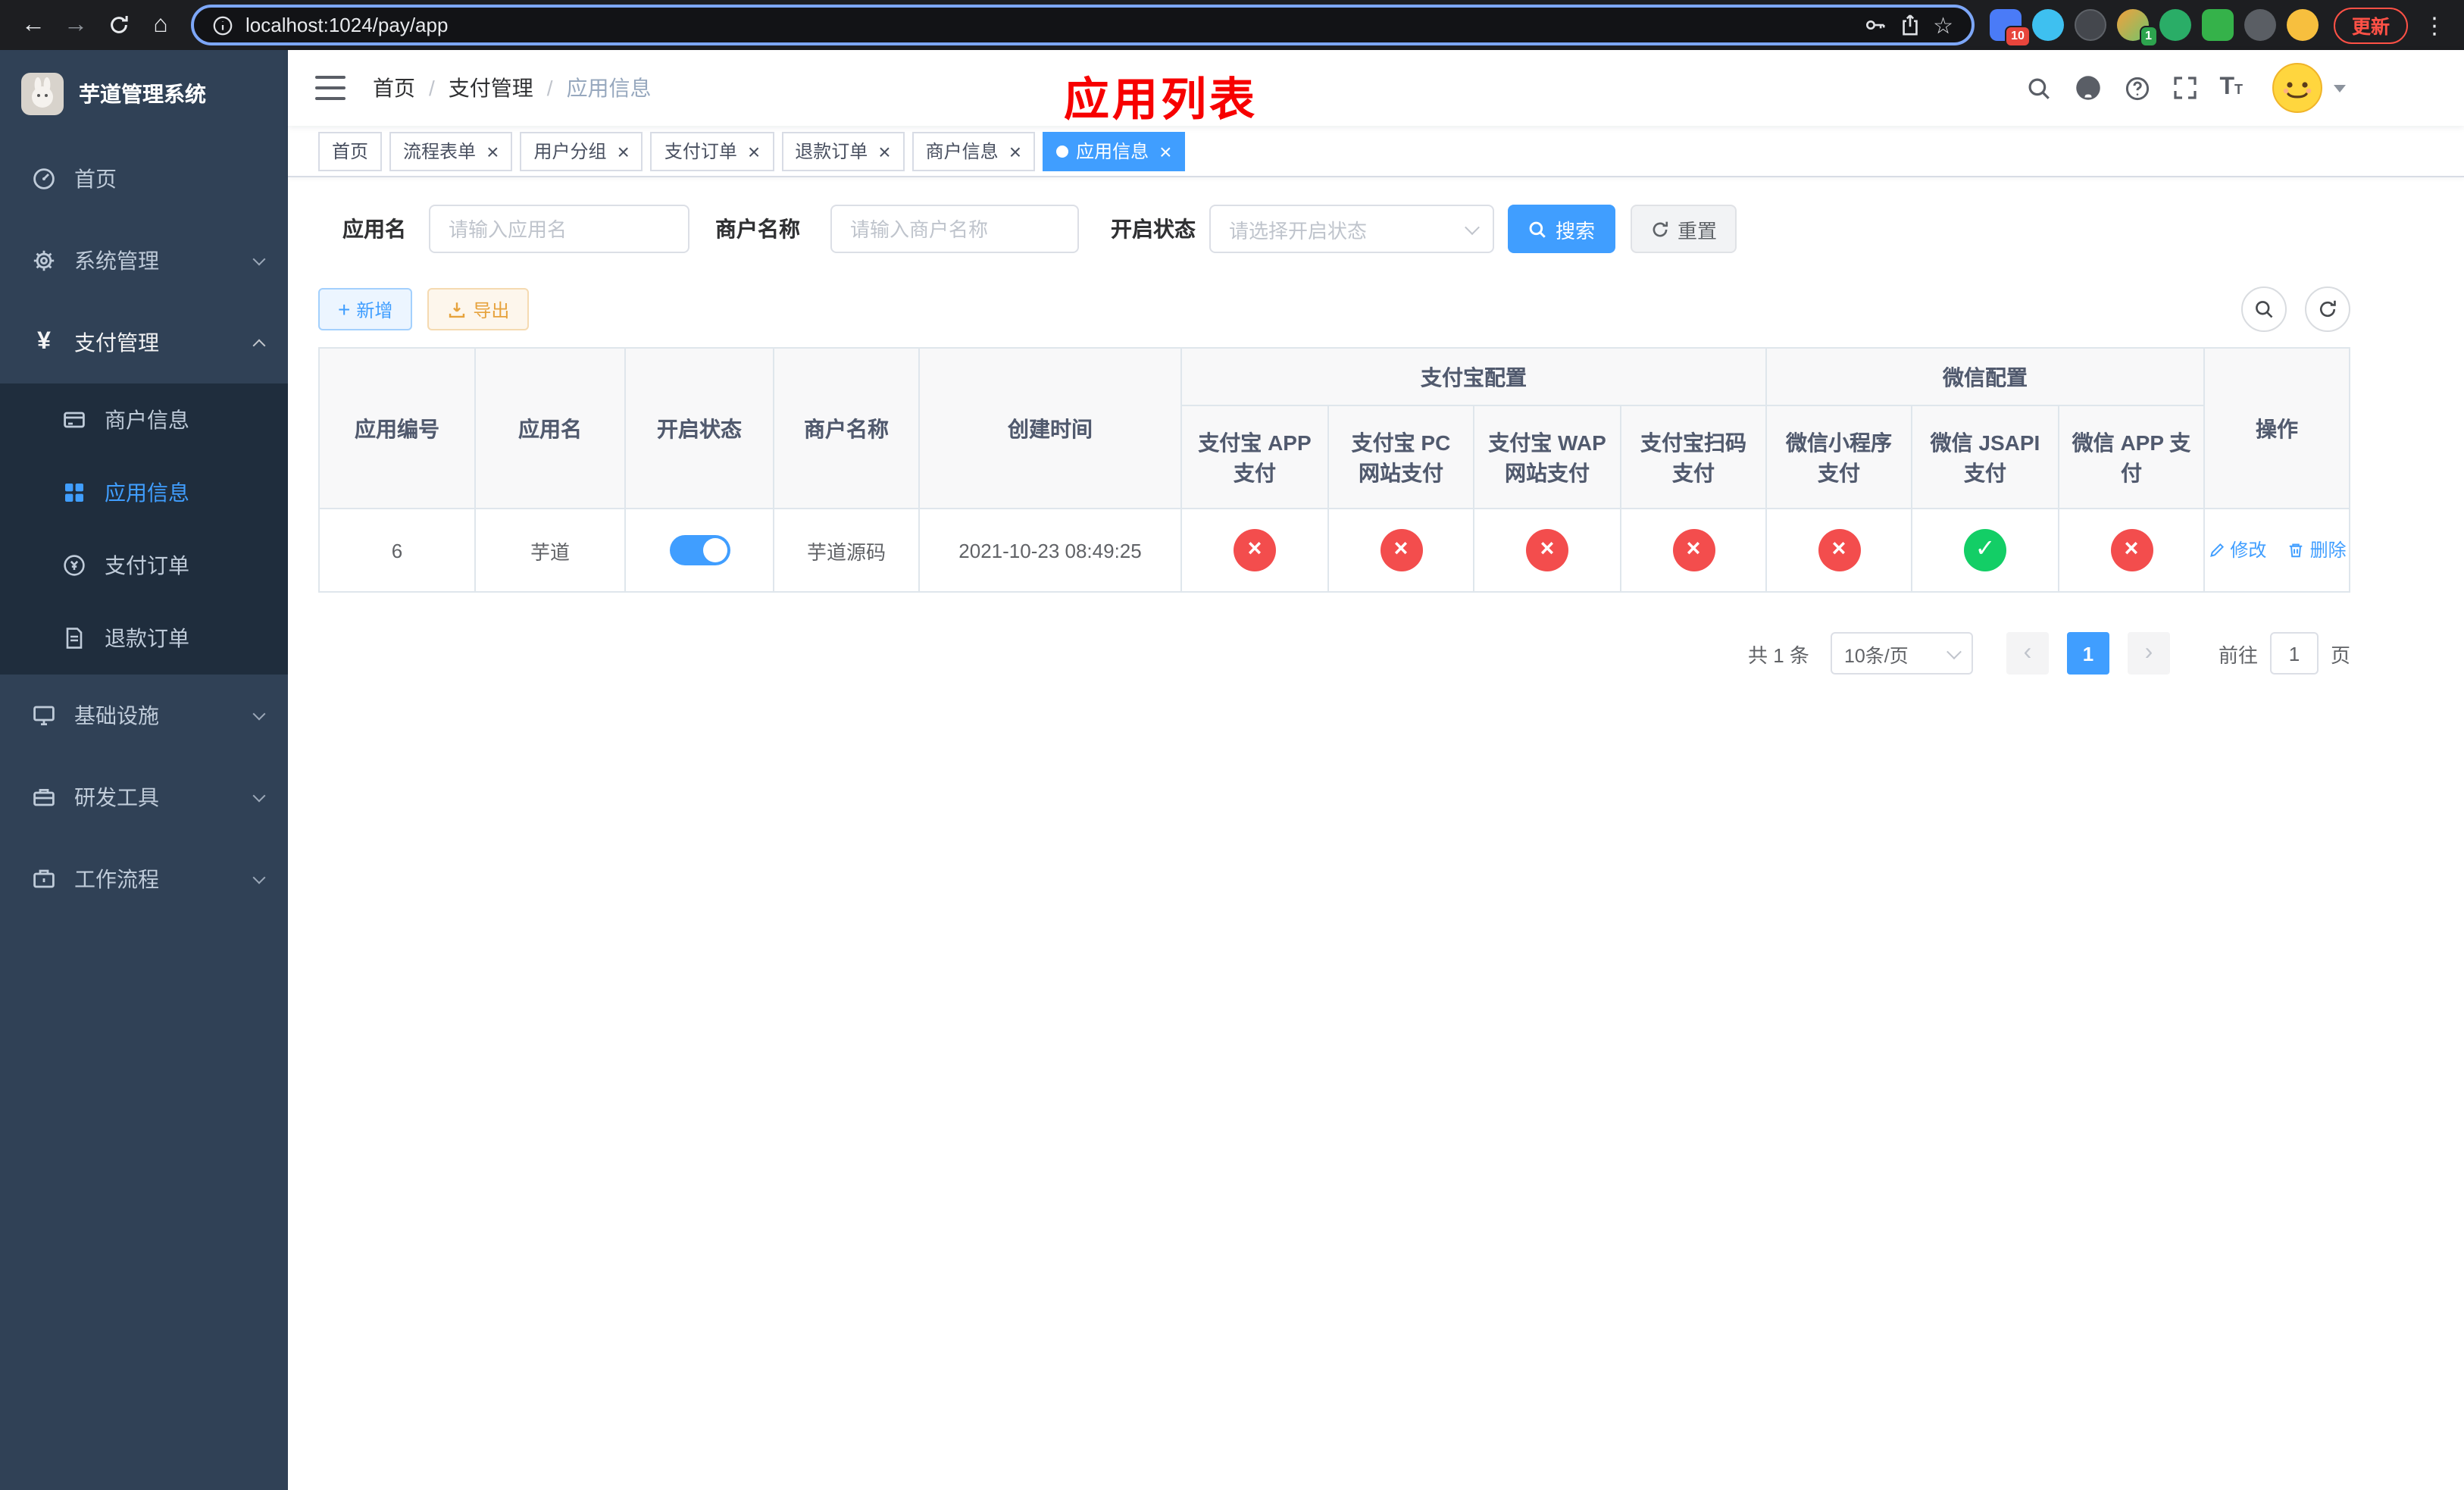 Image resolution: width=2464 pixels, height=1490 pixels. What do you see at coordinates (973, 151) in the screenshot?
I see `tab-merchant-info: 商户信息 ×` at bounding box center [973, 151].